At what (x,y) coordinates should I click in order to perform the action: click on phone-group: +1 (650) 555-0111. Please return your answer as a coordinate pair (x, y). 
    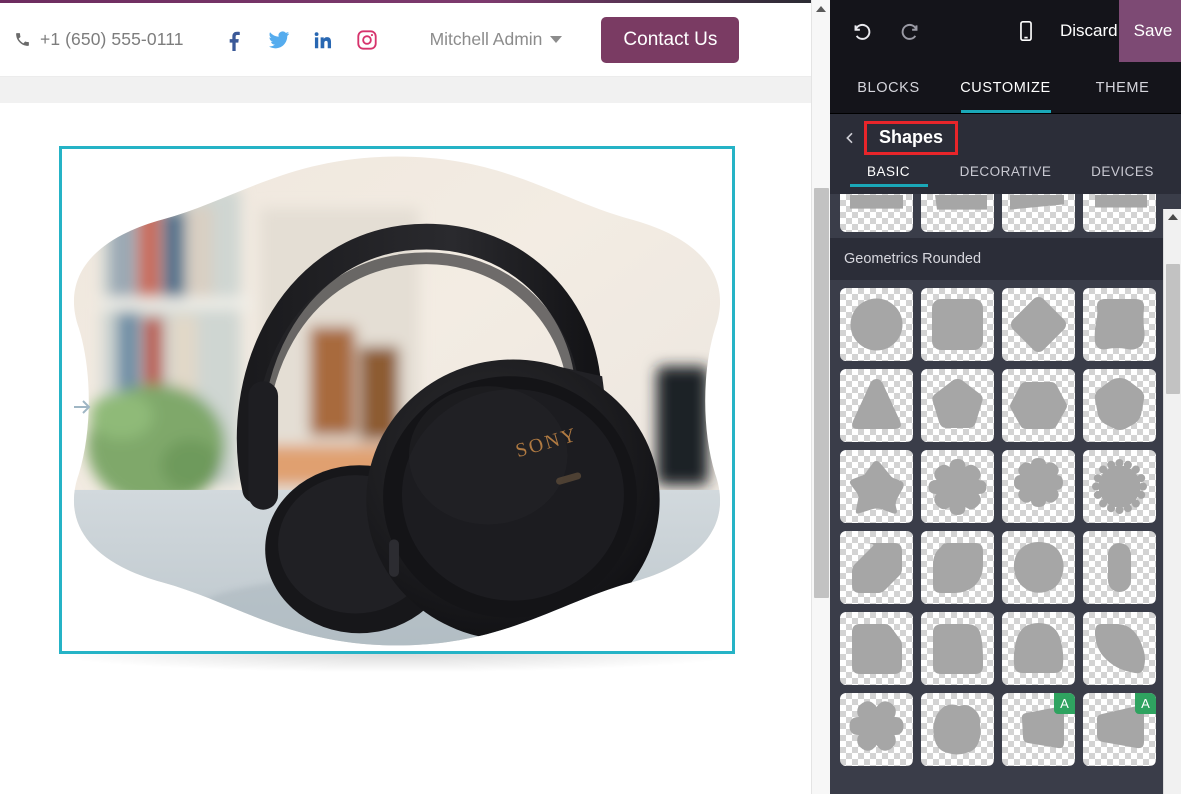
    Looking at the image, I should click on (99, 39).